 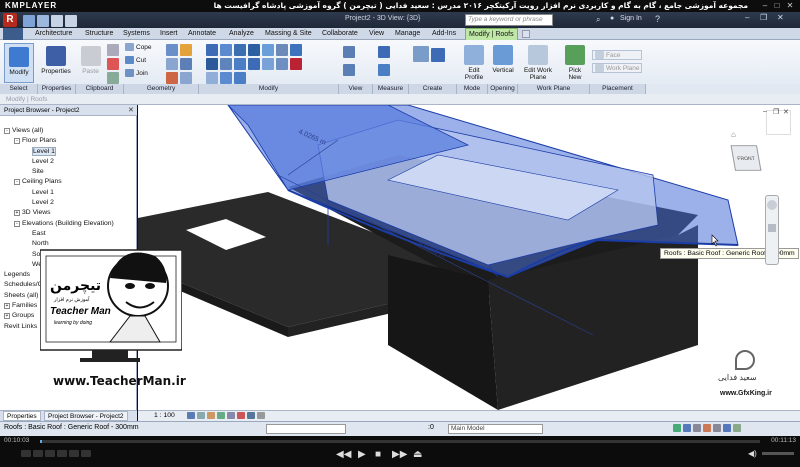 I want to click on face-button: Face, so click(x=617, y=55).